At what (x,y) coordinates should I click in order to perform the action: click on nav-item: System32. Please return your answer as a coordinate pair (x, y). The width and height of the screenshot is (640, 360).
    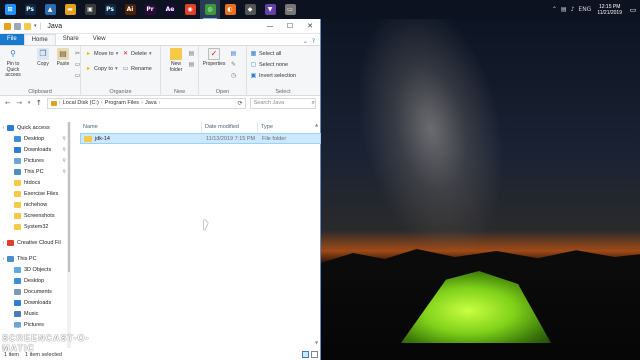
    Looking at the image, I should click on (36, 226).